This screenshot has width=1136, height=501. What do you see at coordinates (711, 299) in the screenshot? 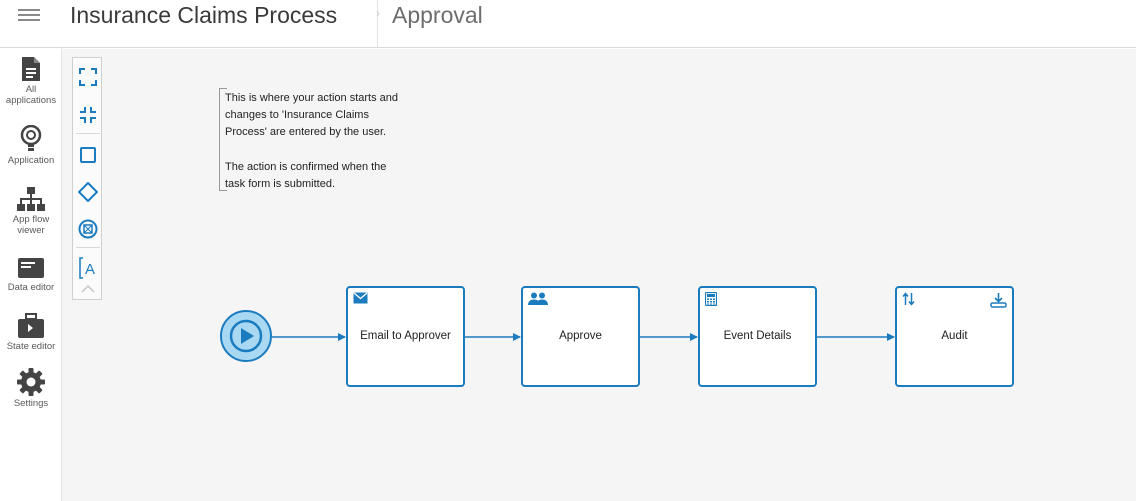
I see `calculator-icon` at bounding box center [711, 299].